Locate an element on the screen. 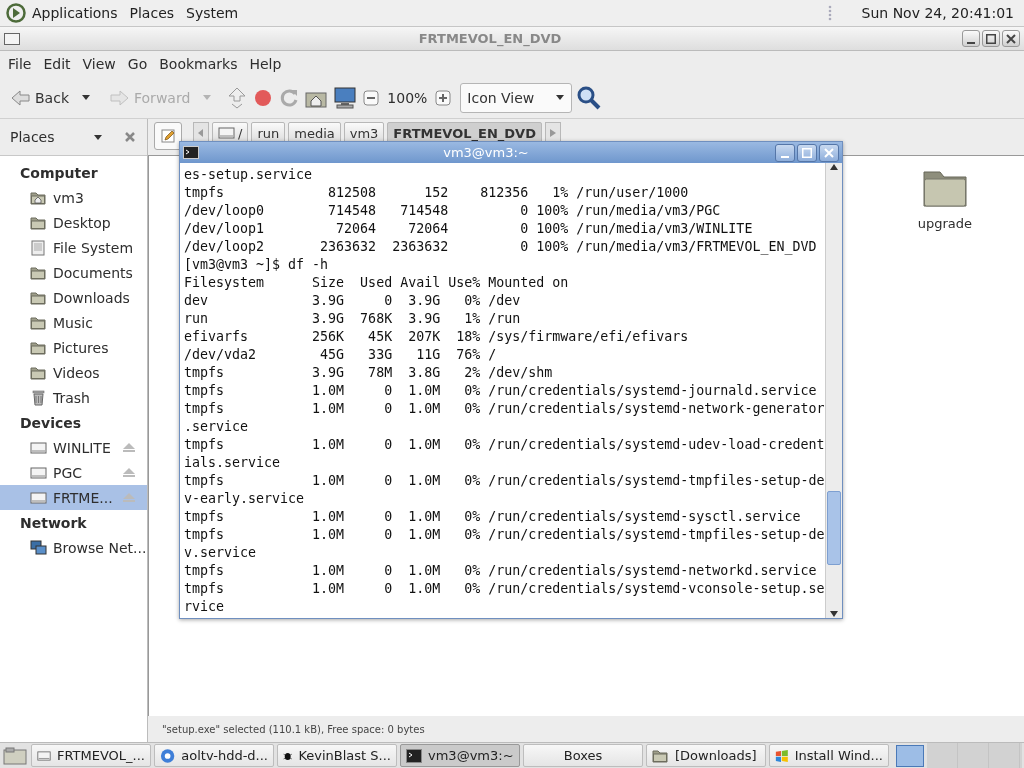 The image size is (1024, 768). sidebar-item: Documents is located at coordinates (73, 272).